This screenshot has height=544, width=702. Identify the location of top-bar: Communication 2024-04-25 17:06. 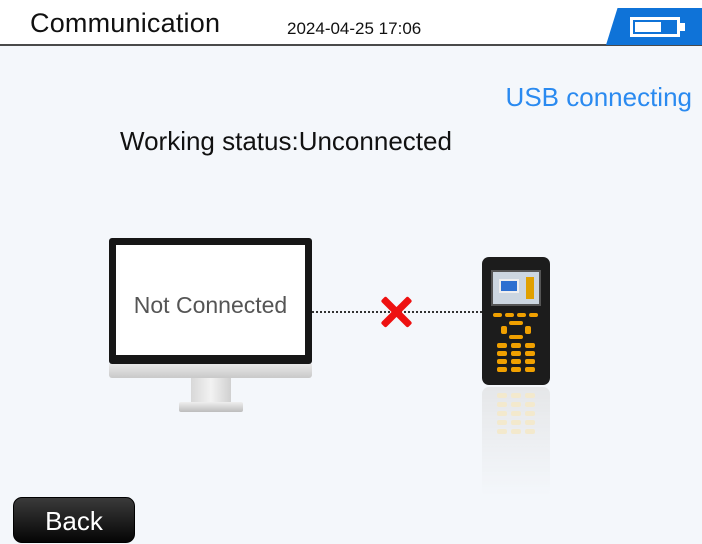
(351, 23).